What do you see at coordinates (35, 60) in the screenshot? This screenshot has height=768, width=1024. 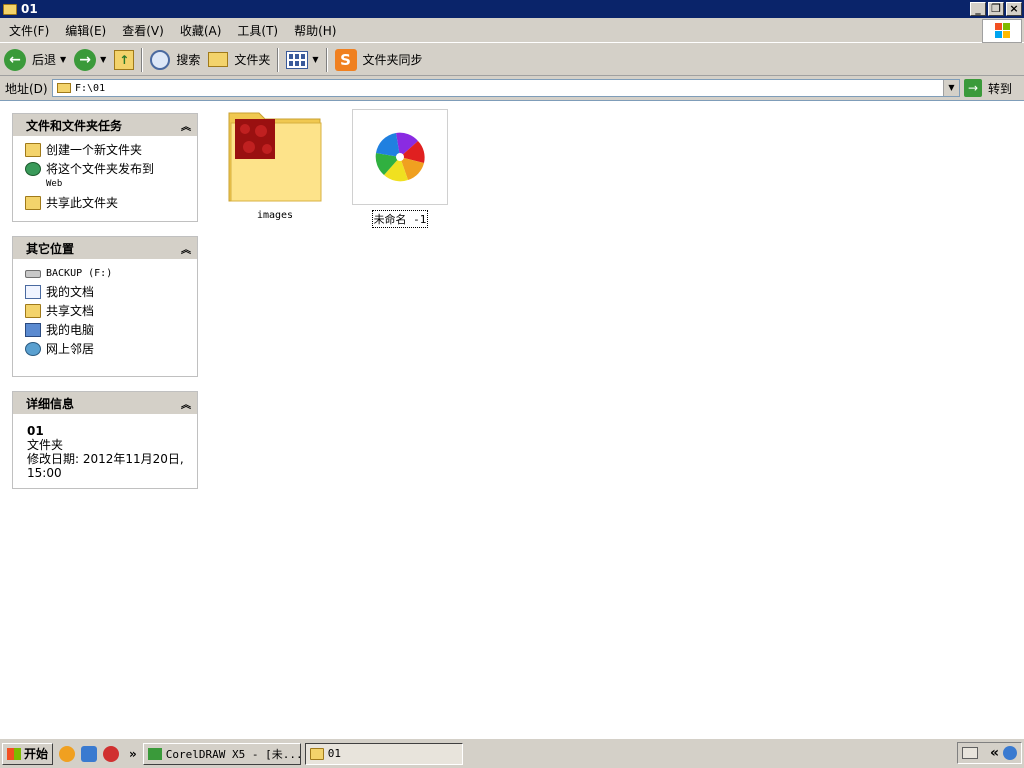 I see `back-button: ← 后退 ▼` at bounding box center [35, 60].